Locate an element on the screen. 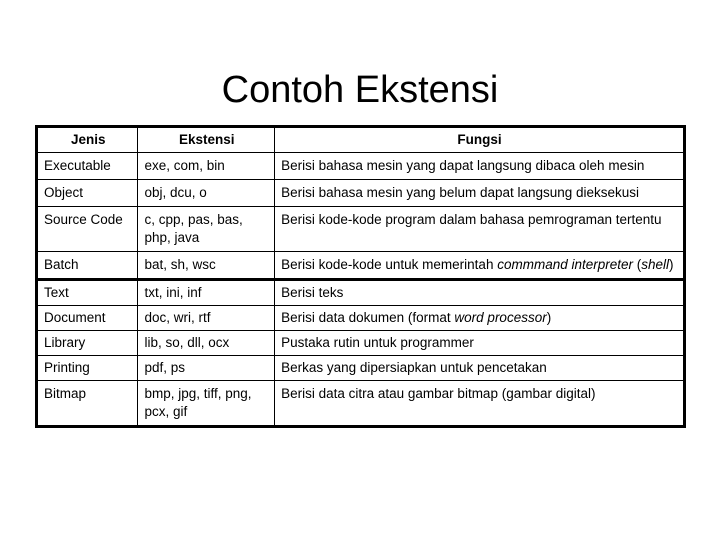 The image size is (720, 540). cell-ekstensi: exe, com, bin is located at coordinates (206, 166).